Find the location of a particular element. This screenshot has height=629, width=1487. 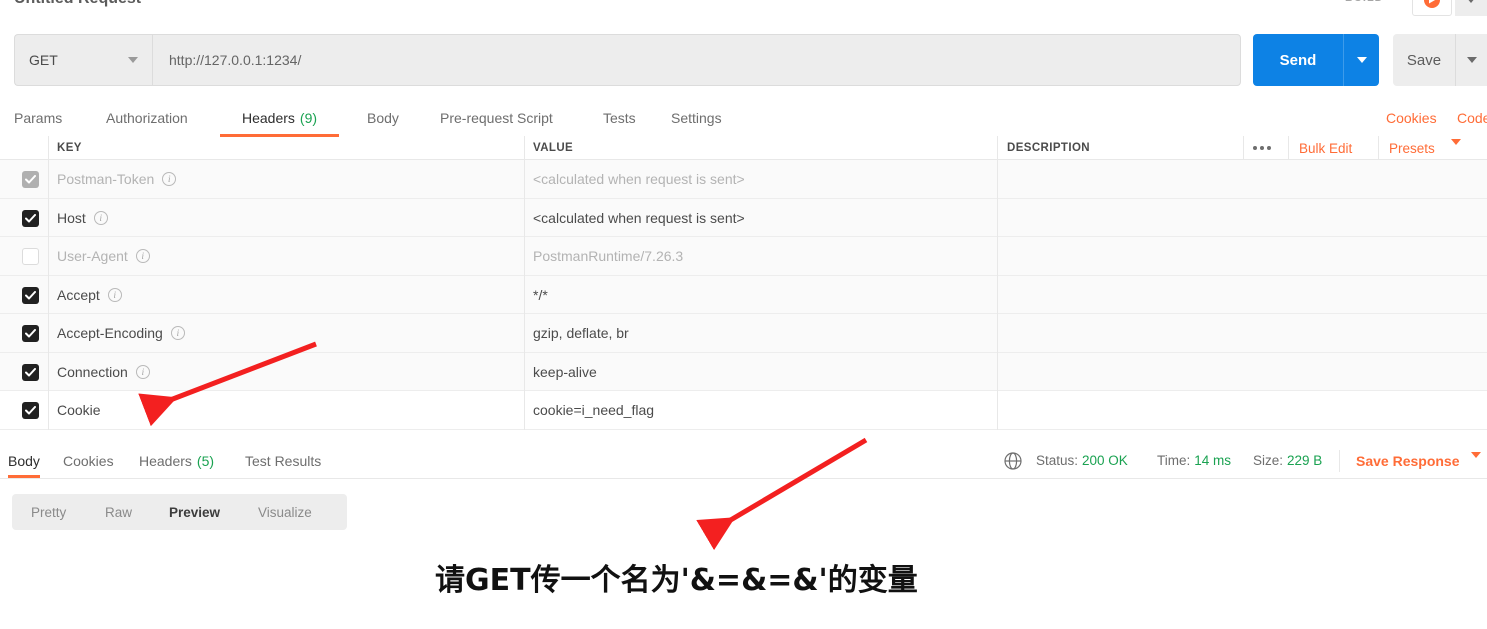

tab-settings: Settings is located at coordinates (696, 118).